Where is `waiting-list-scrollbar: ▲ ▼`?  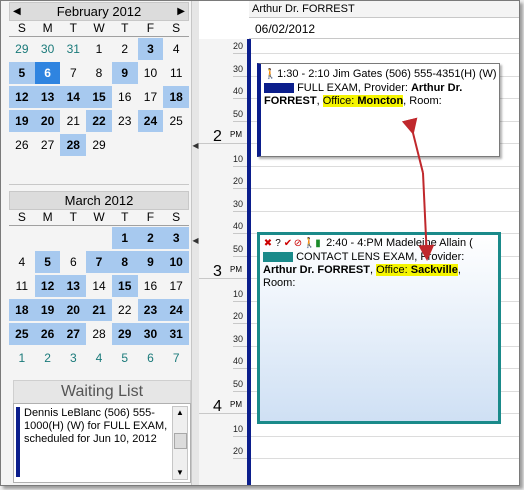
waiting-list-scrollbar: ▲ ▼ is located at coordinates (180, 443).